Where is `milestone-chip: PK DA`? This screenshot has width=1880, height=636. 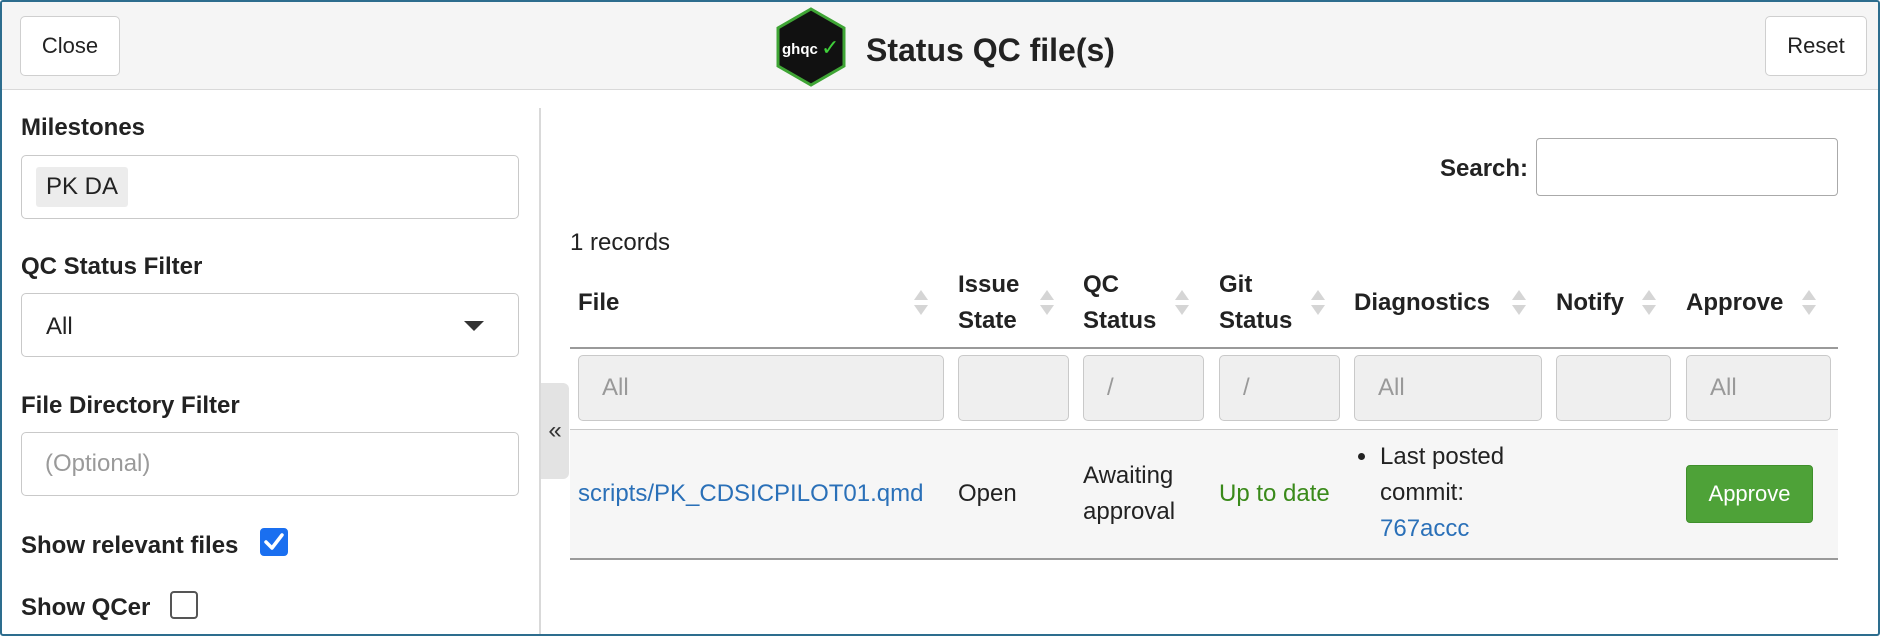 milestone-chip: PK DA is located at coordinates (82, 187).